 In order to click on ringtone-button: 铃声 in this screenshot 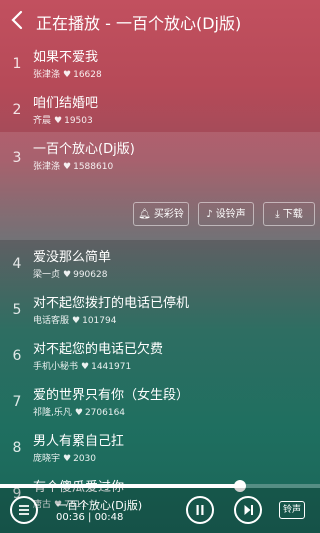, I will do `click(292, 510)`.